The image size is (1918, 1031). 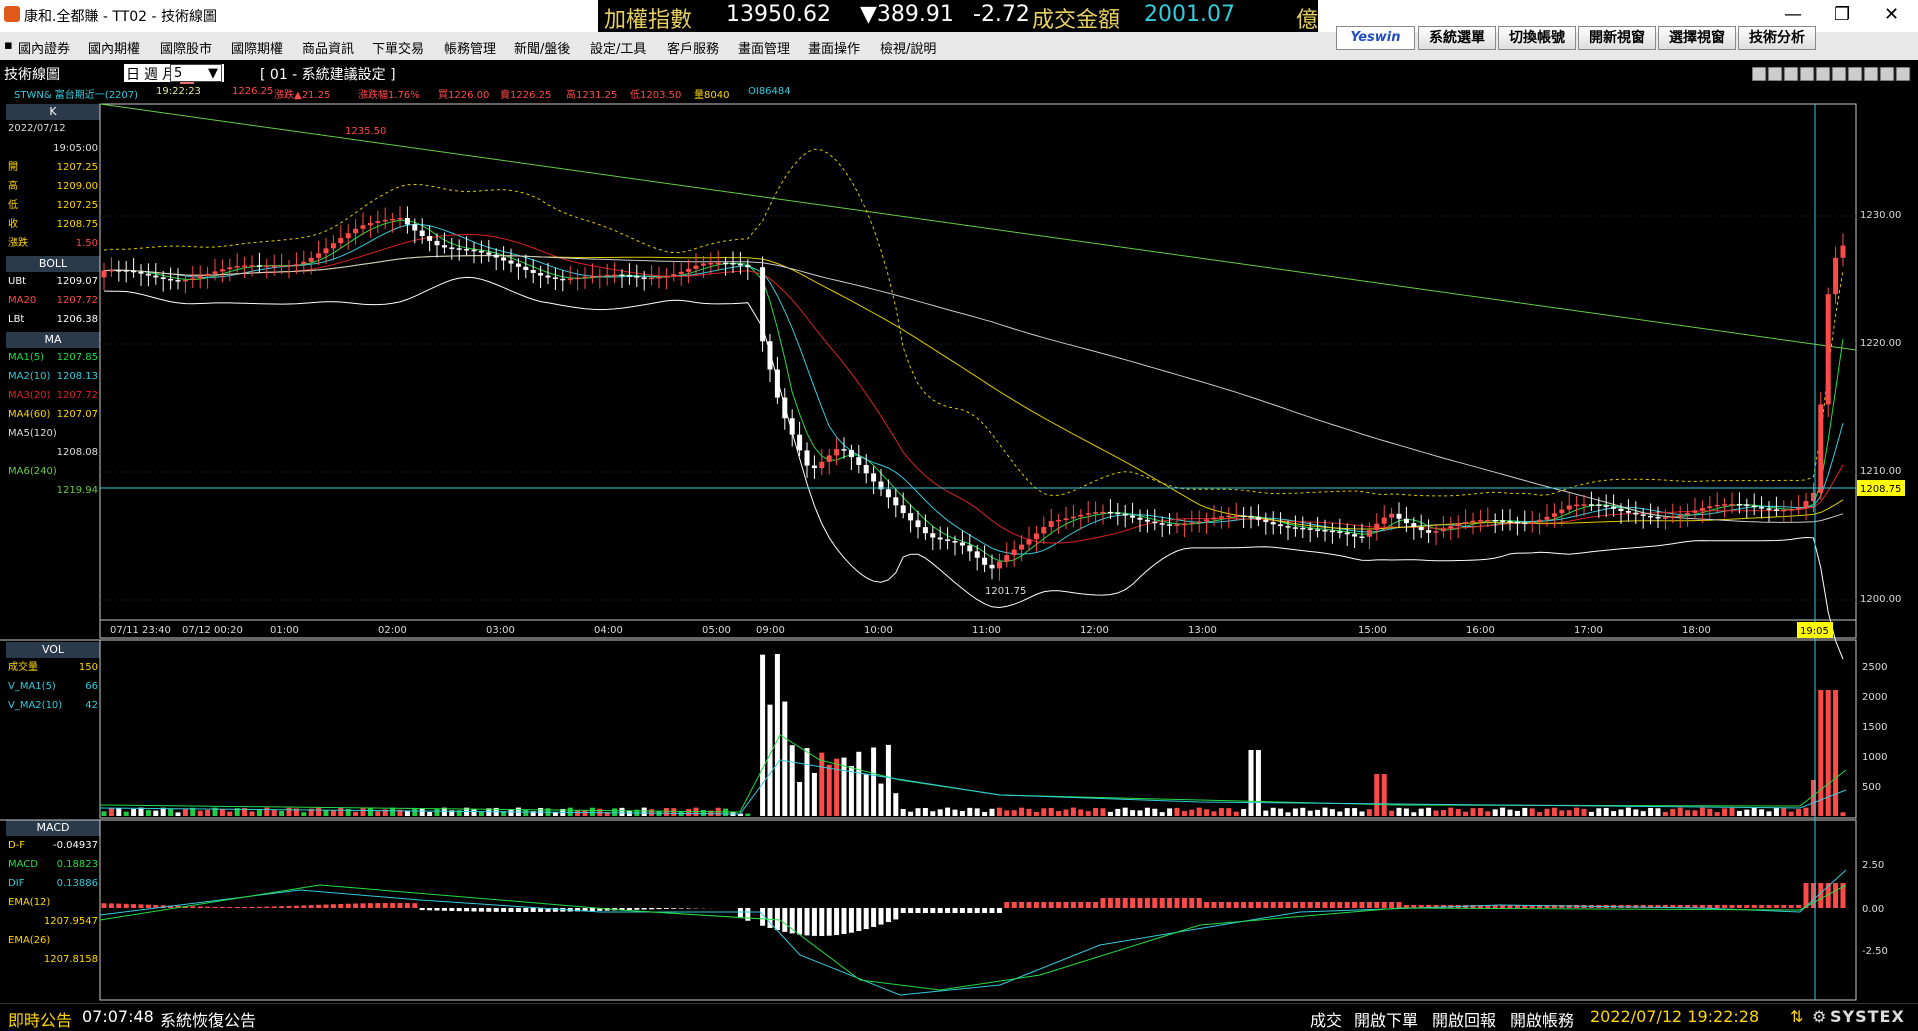 What do you see at coordinates (1326, 1019) in the screenshot?
I see `trades-button: 成交` at bounding box center [1326, 1019].